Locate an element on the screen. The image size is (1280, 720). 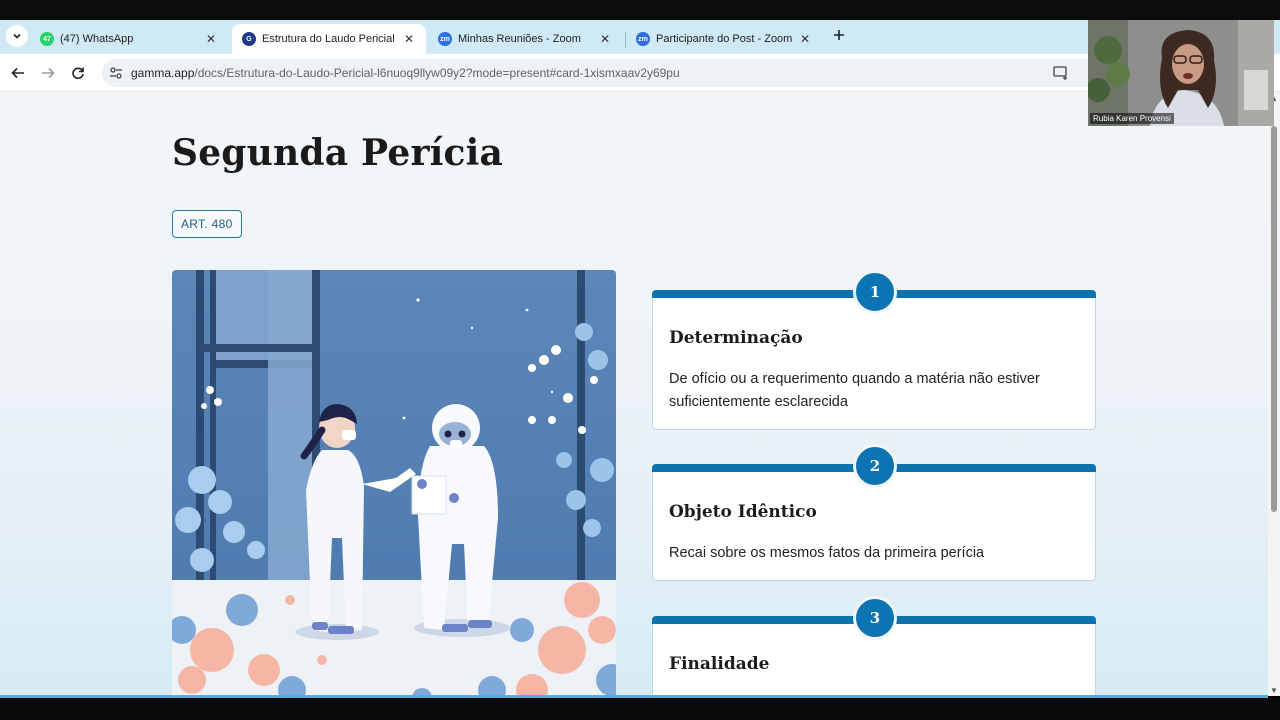
tab-title: (47) WhatsApp is located at coordinates (97, 39).